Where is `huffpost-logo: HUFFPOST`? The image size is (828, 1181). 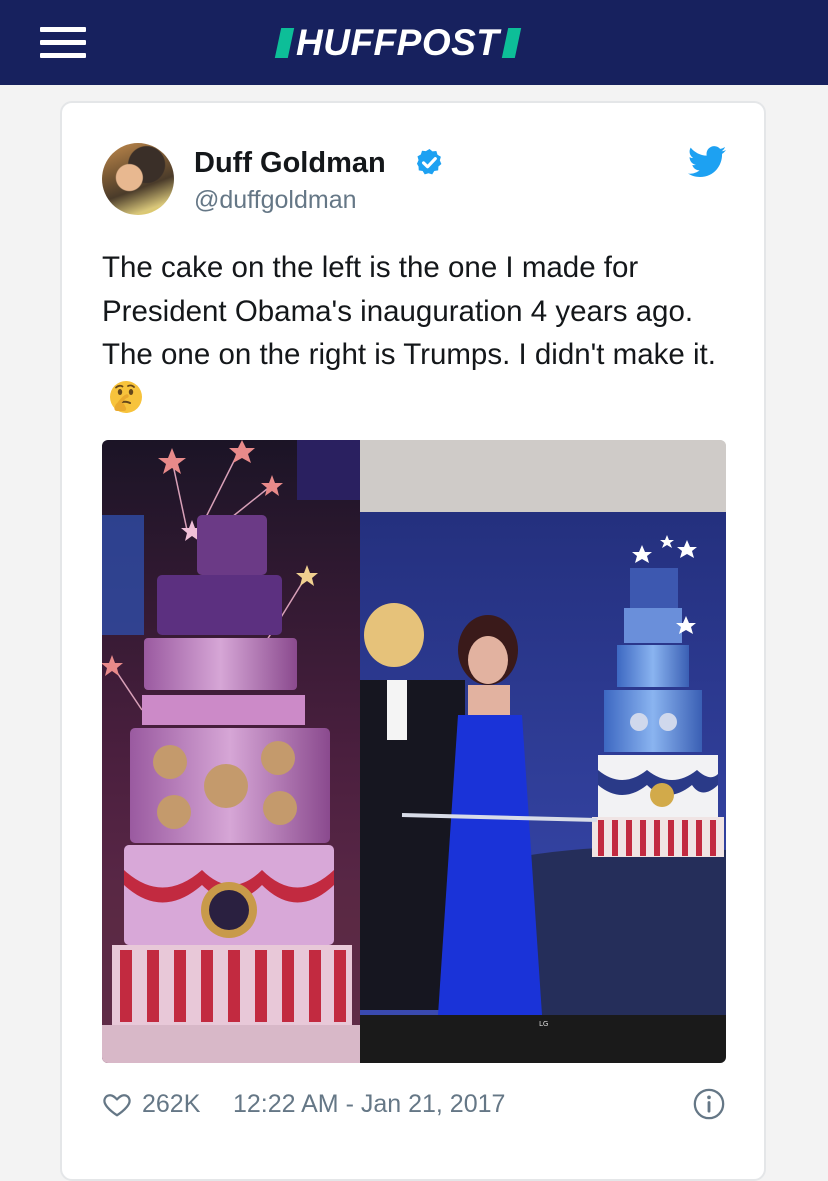
huffpost-logo: HUFFPOST is located at coordinates (398, 43).